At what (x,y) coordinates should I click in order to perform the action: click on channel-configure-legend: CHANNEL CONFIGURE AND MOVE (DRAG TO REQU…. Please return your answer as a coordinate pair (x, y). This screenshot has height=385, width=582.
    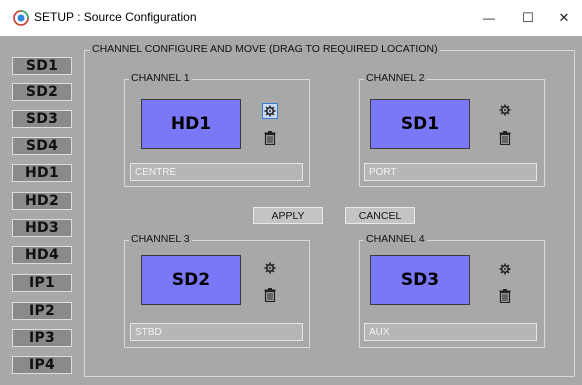
    Looking at the image, I should click on (265, 49).